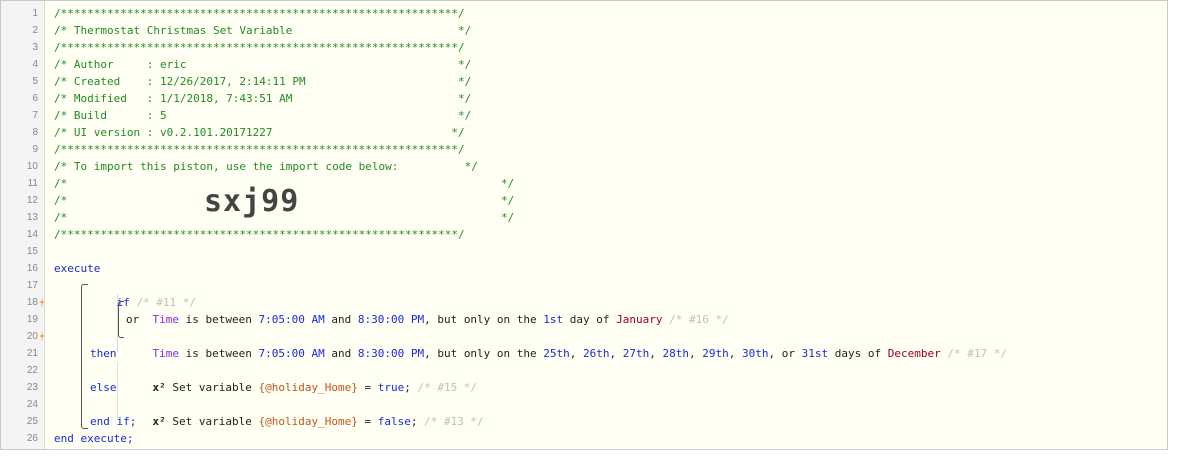 This screenshot has height=460, width=1178. Describe the element at coordinates (263, 30) in the screenshot. I see `header-title: /* Thermostat Christmas Set Variable */` at that location.